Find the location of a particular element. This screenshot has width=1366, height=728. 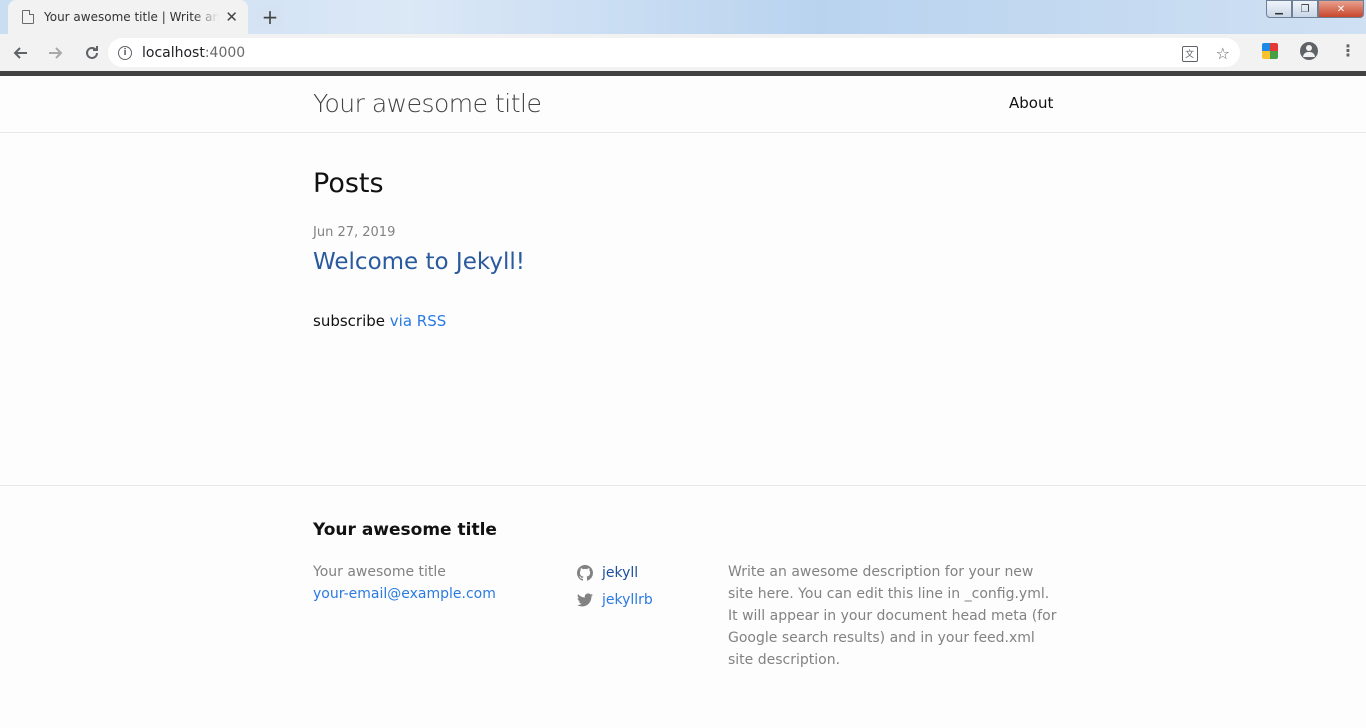

translate-icon: 文 is located at coordinates (1189, 53).